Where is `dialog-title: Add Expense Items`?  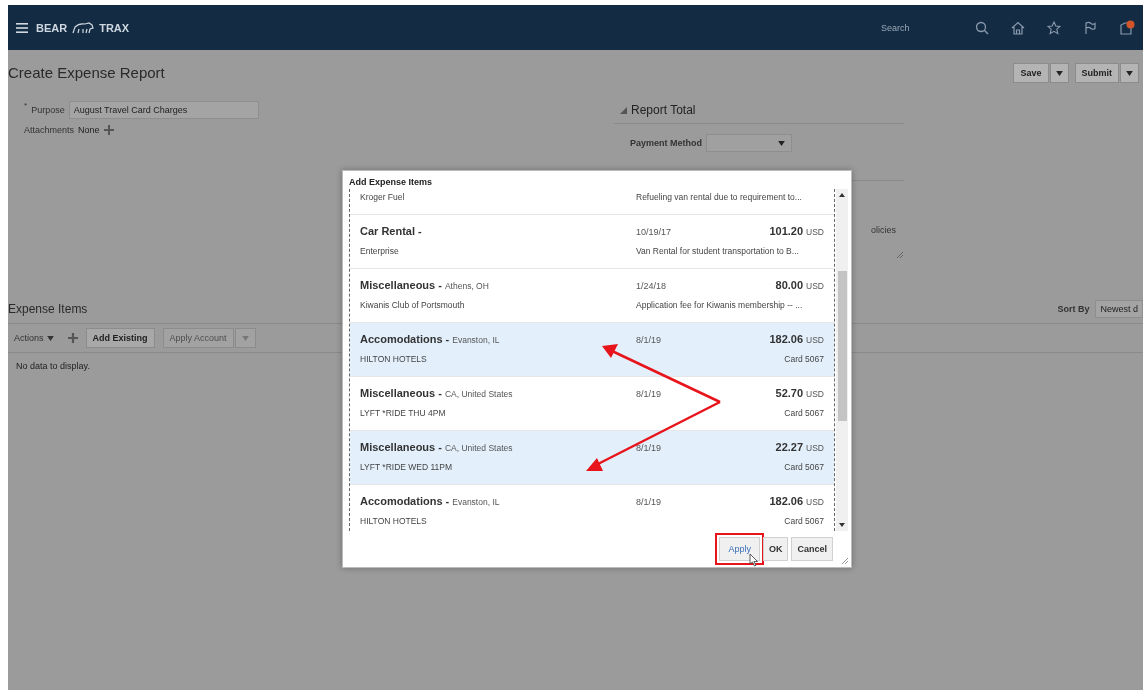
dialog-title: Add Expense Items is located at coordinates (391, 182).